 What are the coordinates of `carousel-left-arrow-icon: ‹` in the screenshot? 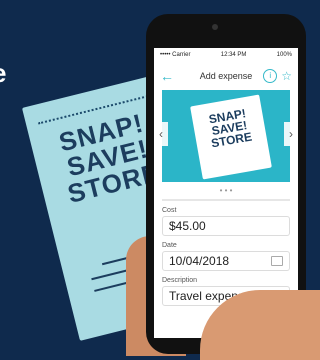 It's located at (161, 134).